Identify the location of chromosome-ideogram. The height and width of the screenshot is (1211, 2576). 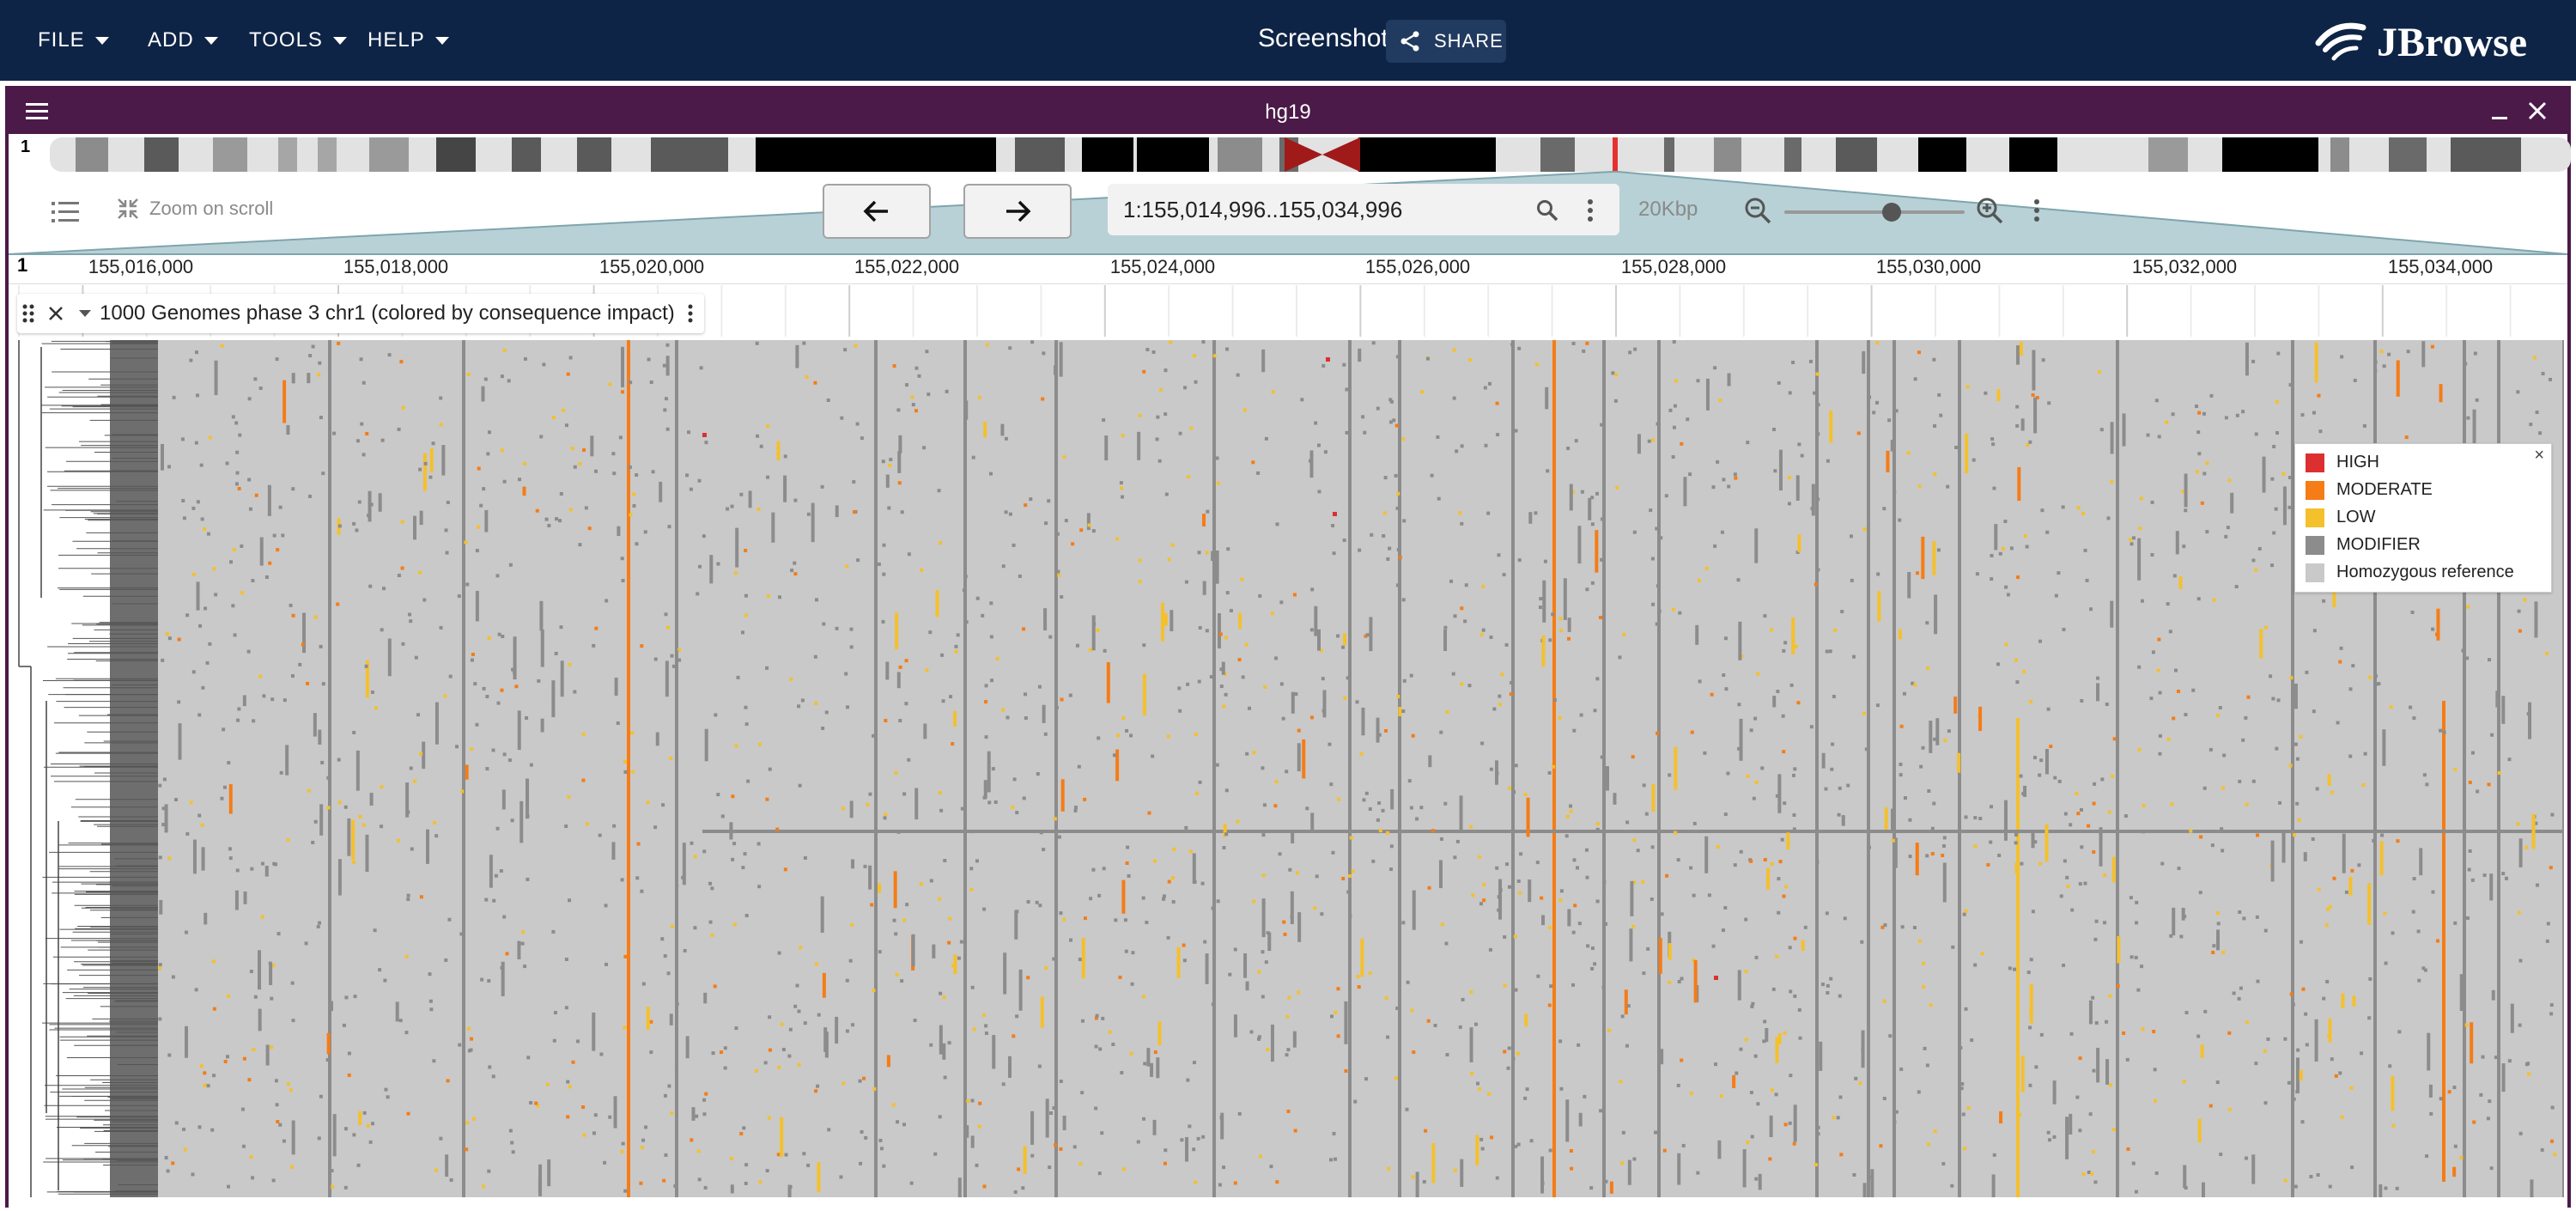
(1310, 154).